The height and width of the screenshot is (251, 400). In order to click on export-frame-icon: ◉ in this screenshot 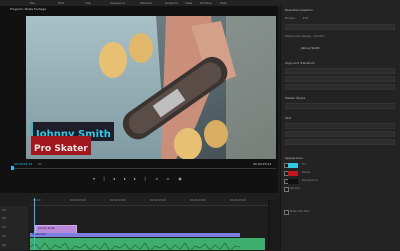, I will do `click(180, 179)`.